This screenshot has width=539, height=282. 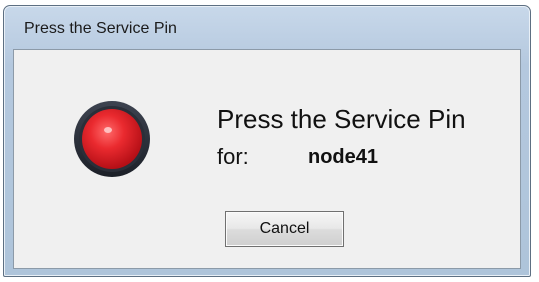 I want to click on cancel-button: Cancel, so click(x=284, y=229).